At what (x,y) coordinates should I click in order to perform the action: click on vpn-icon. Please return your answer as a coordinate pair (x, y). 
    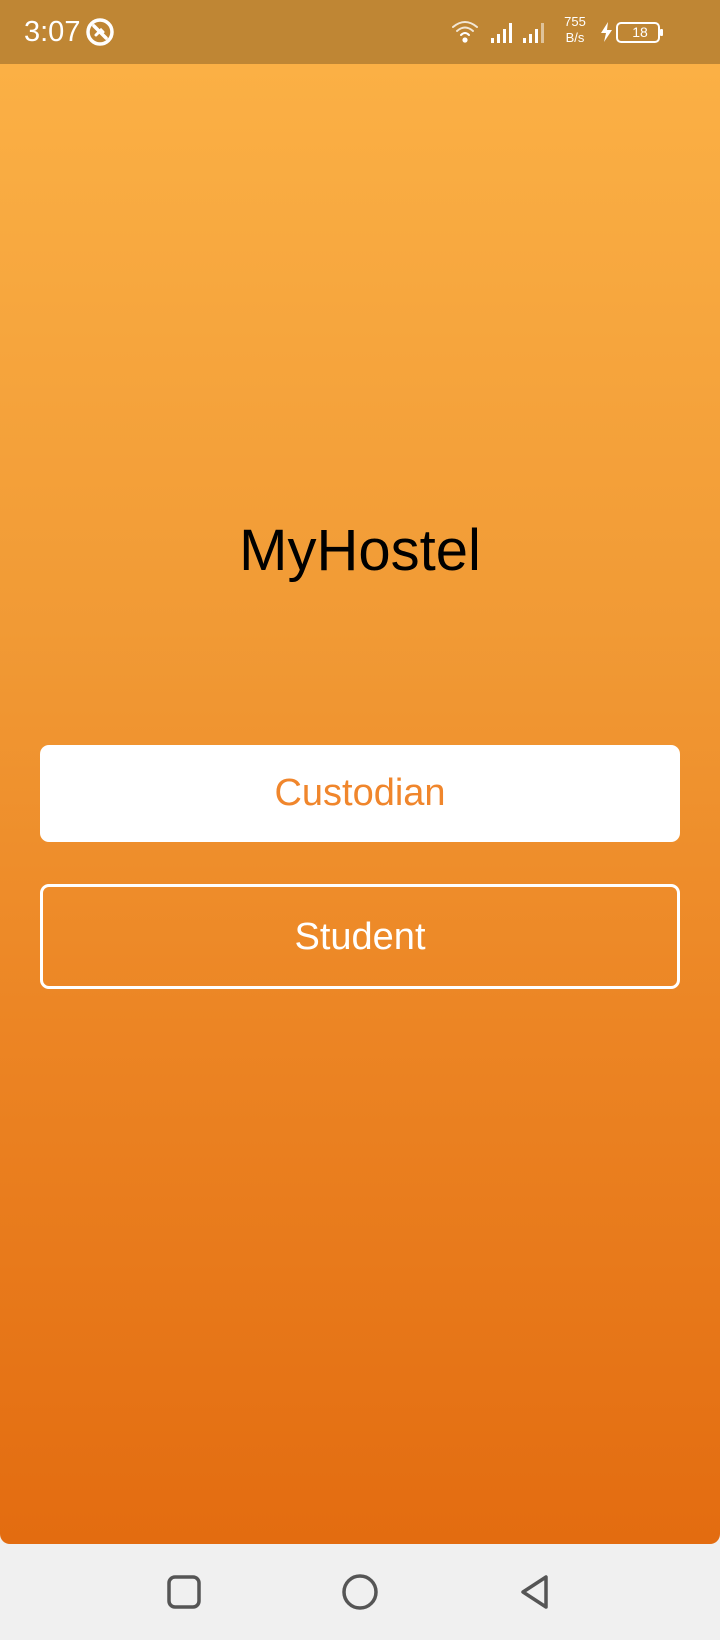
    Looking at the image, I should click on (100, 32).